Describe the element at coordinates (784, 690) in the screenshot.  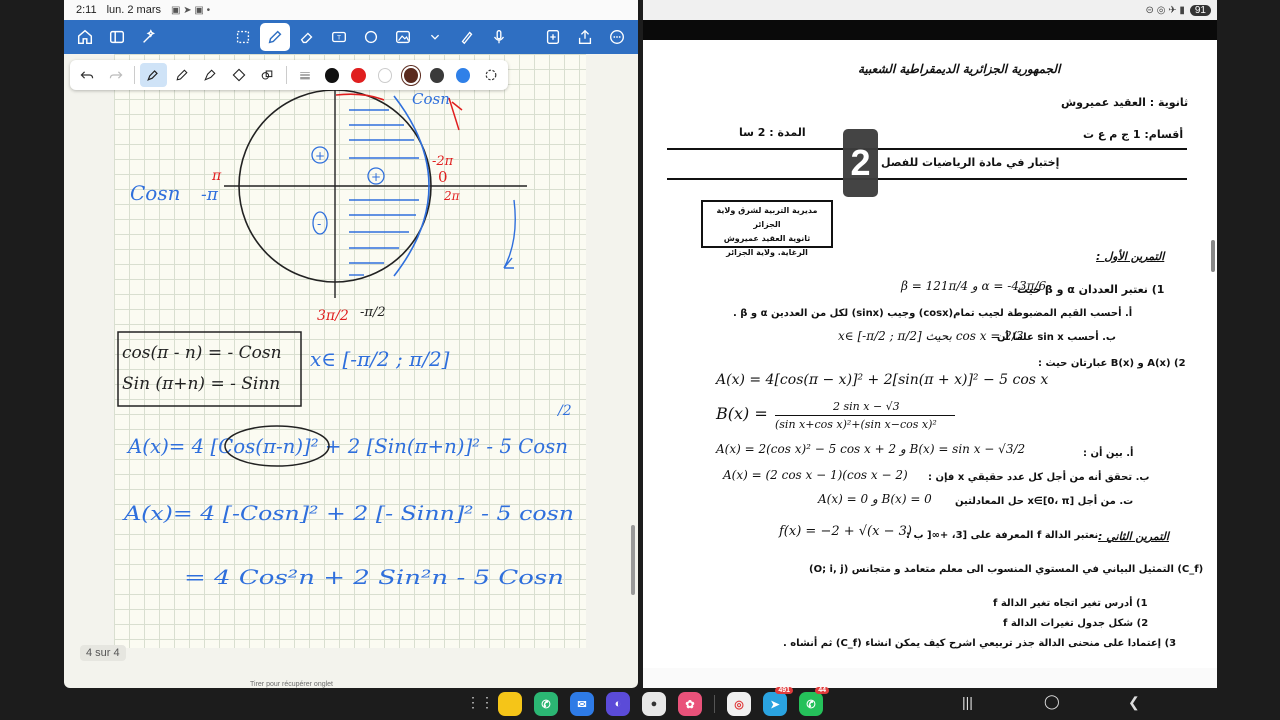
I see `telegram-badge: 491` at that location.